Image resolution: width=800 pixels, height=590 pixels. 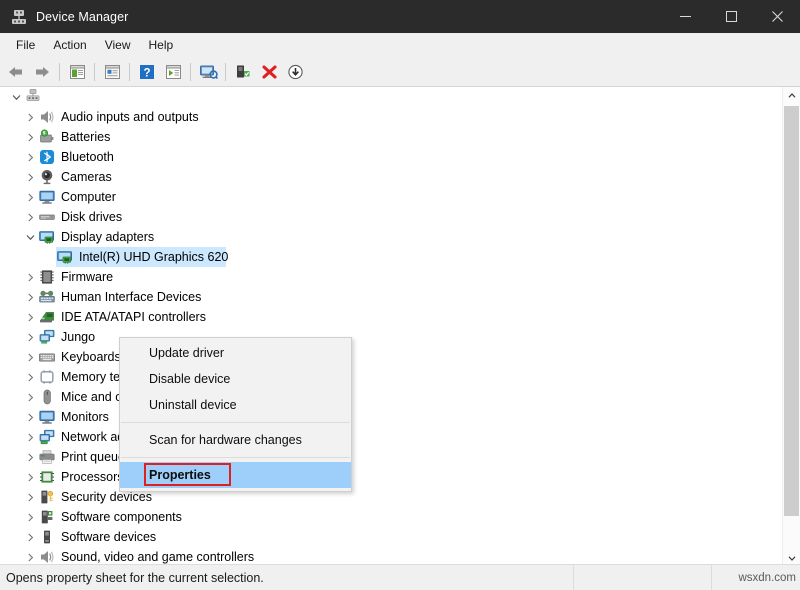 What do you see at coordinates (391, 317) in the screenshot?
I see `tree-item-ide-ata-atapi-controllers: IDE ATA/ATAPI controllers` at bounding box center [391, 317].